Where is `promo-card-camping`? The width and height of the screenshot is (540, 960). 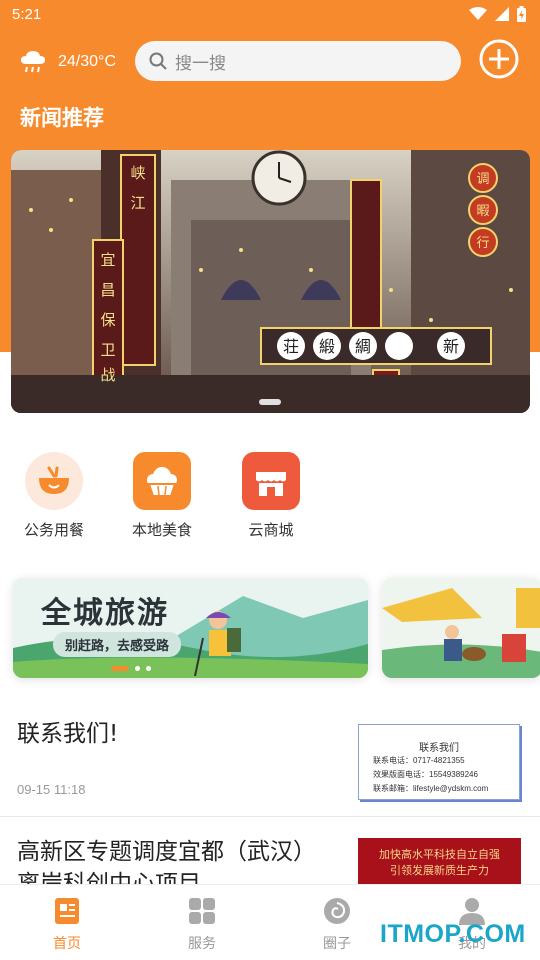 promo-card-camping is located at coordinates (461, 628).